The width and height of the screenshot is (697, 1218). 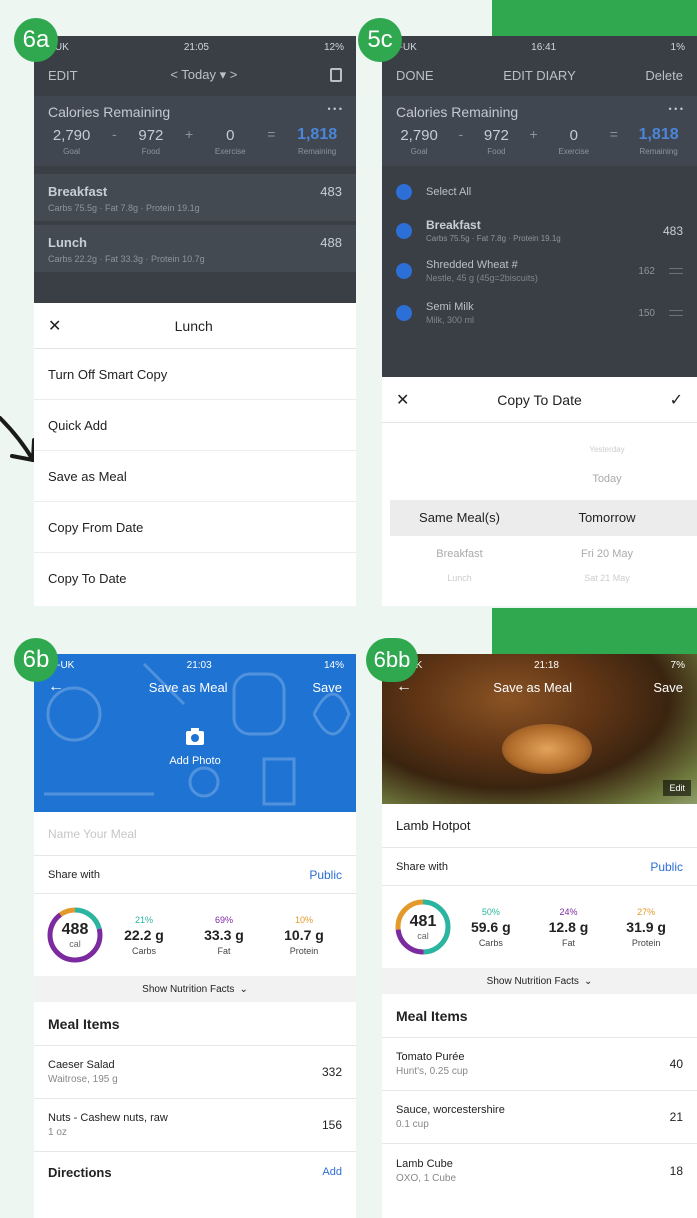 What do you see at coordinates (539, 826) in the screenshot?
I see `meal-name-input: Lamb Hotpot` at bounding box center [539, 826].